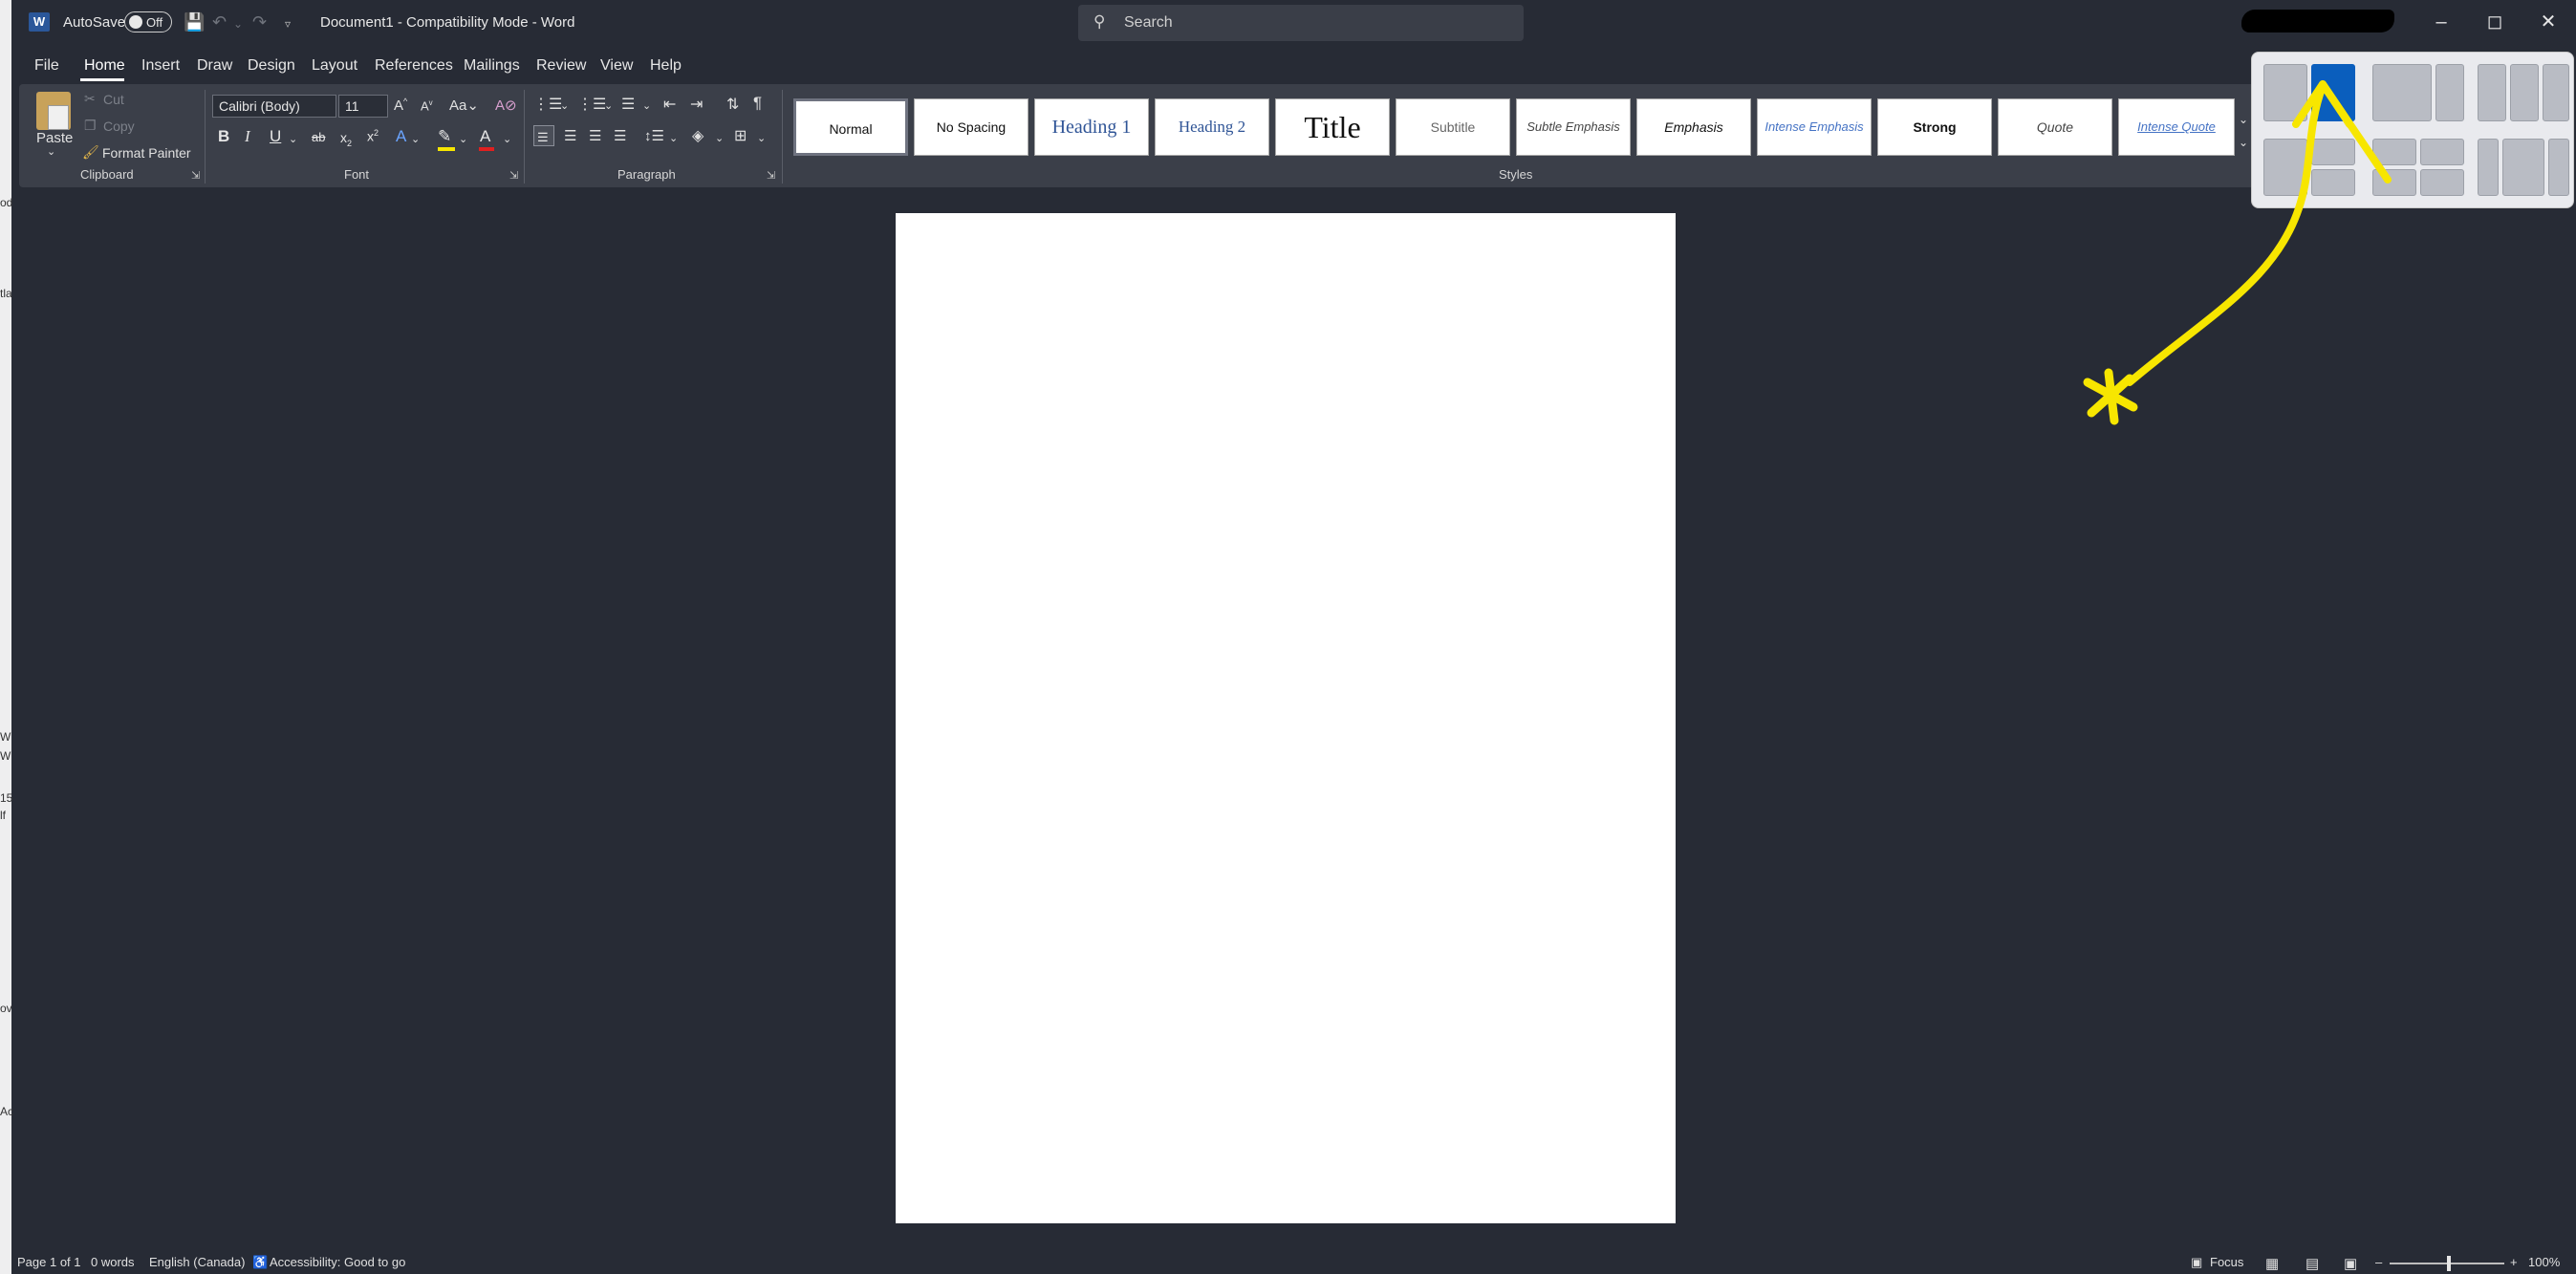 The width and height of the screenshot is (2576, 1274). Describe the element at coordinates (197, 1262) in the screenshot. I see `language-indicator: English (Canada)` at that location.